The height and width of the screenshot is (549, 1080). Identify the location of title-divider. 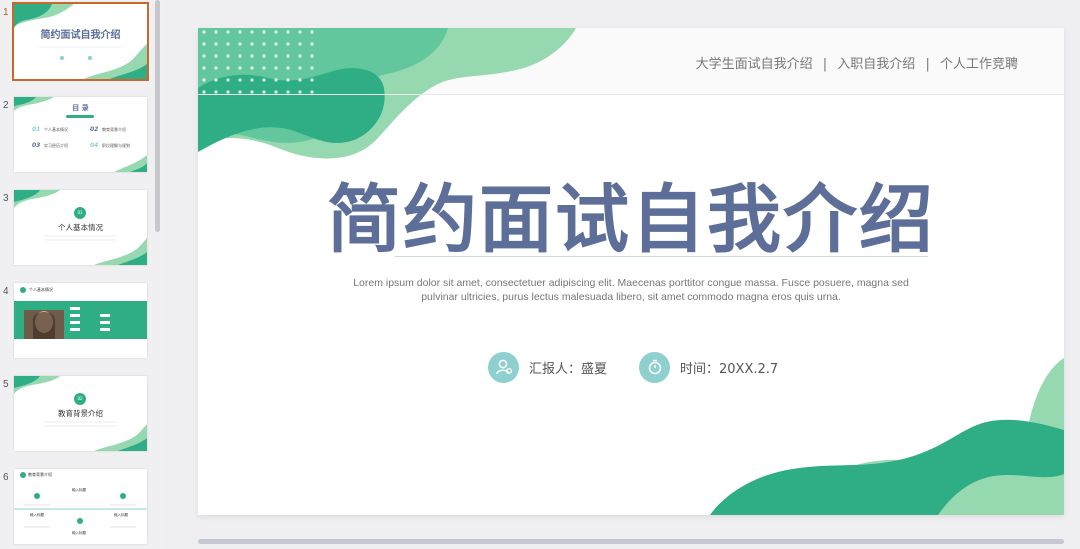
(661, 256).